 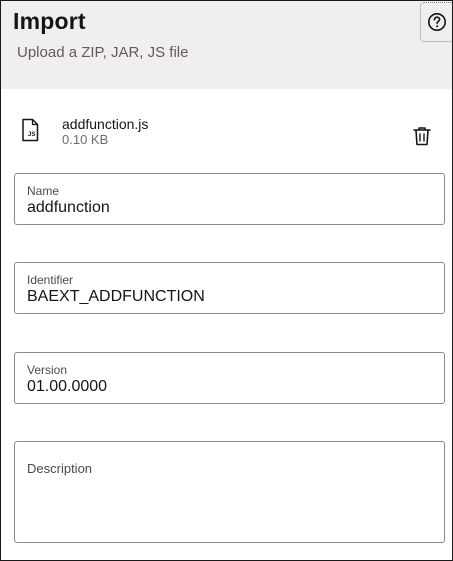 I want to click on trash-icon, so click(x=422, y=136).